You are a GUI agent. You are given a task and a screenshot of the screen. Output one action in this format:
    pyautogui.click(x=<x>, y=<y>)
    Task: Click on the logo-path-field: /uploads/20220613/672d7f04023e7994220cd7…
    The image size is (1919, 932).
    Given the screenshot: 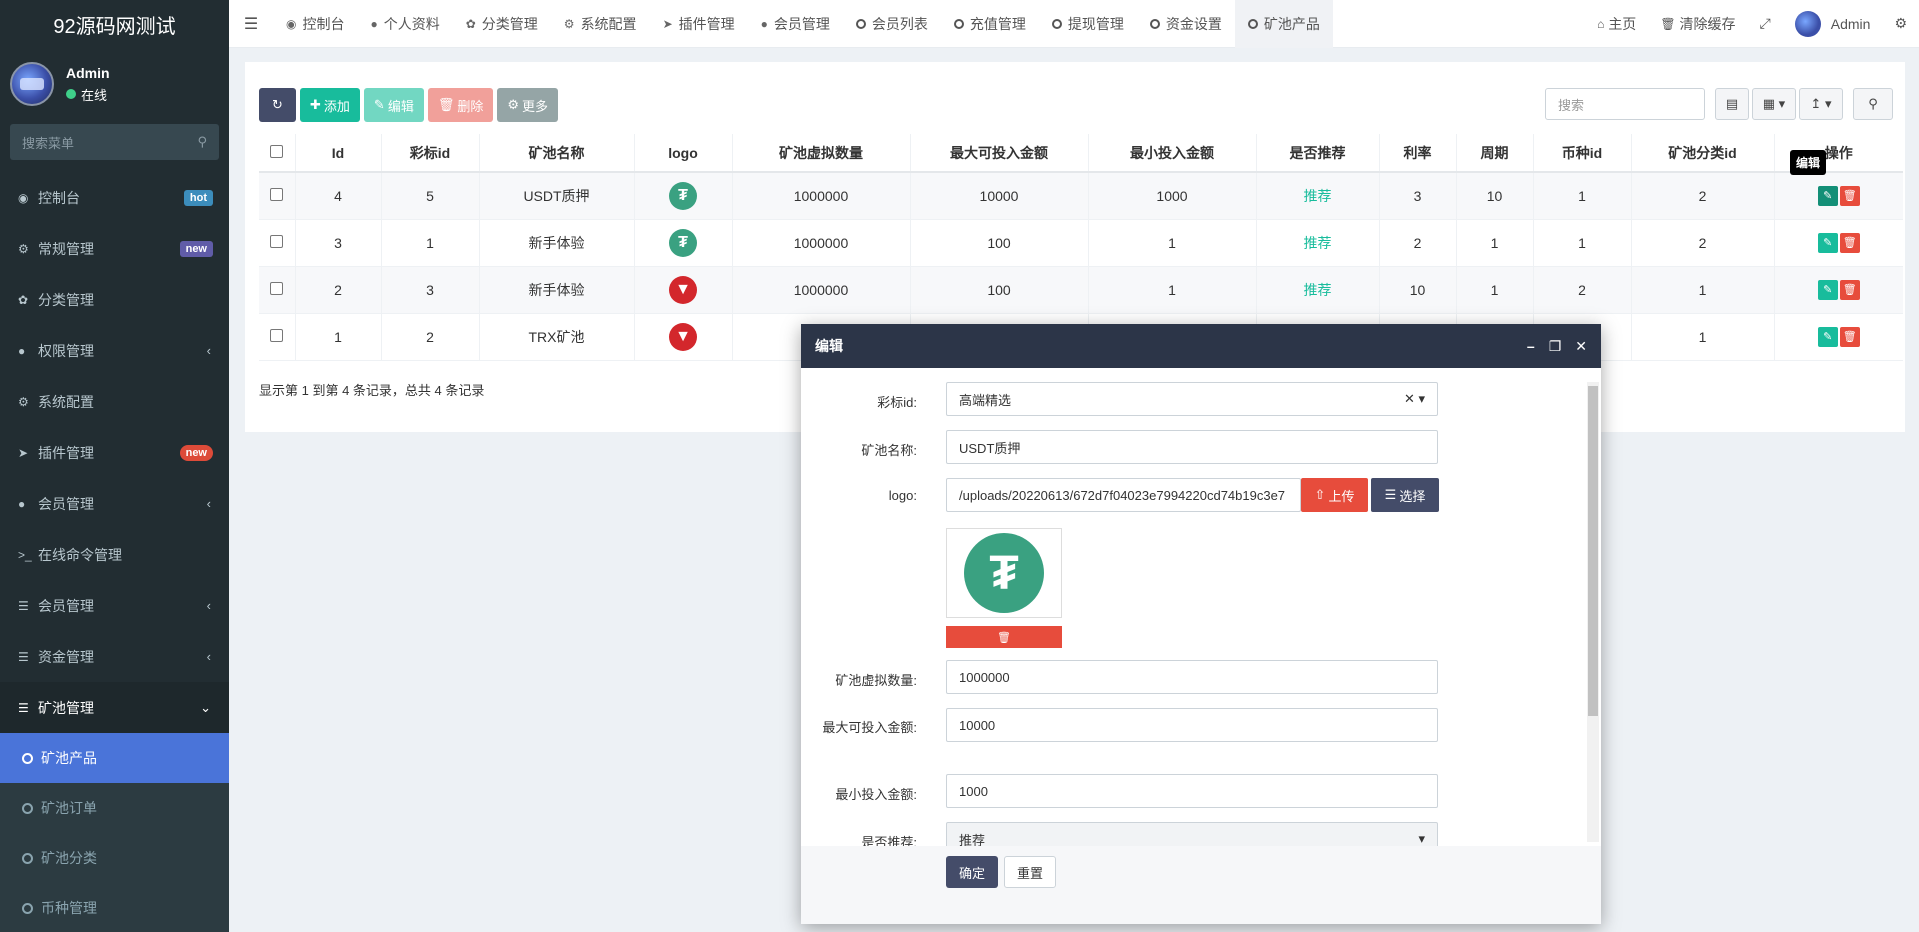 What is the action you would take?
    pyautogui.click(x=1123, y=495)
    